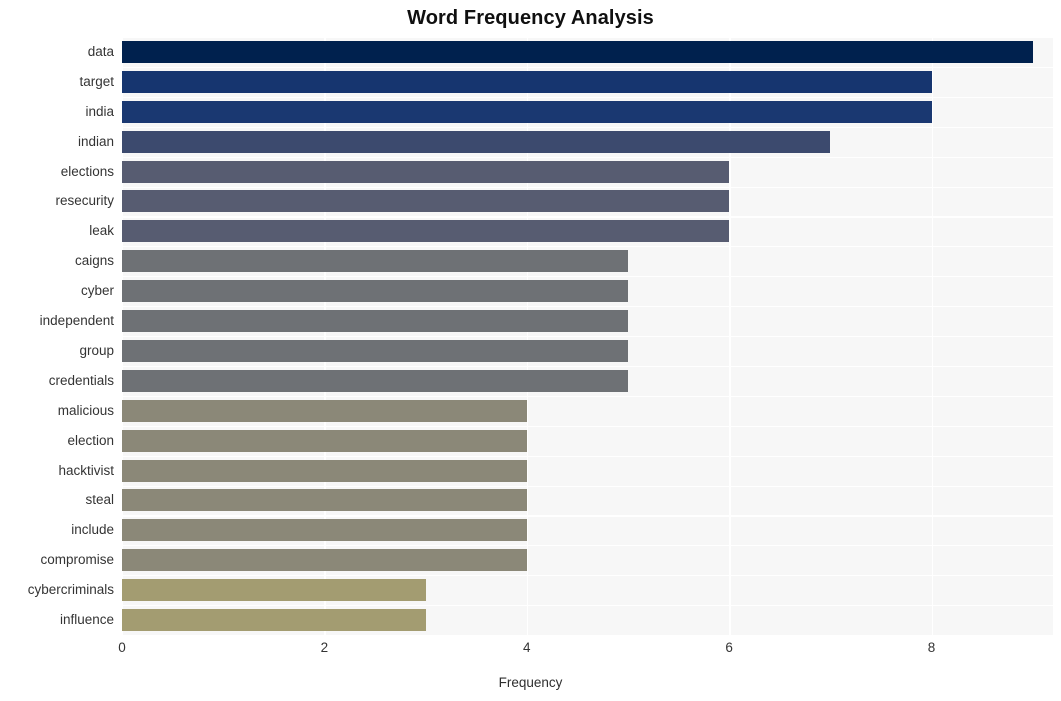  Describe the element at coordinates (122, 647) in the screenshot. I see `x-axis-tick: 0` at that location.